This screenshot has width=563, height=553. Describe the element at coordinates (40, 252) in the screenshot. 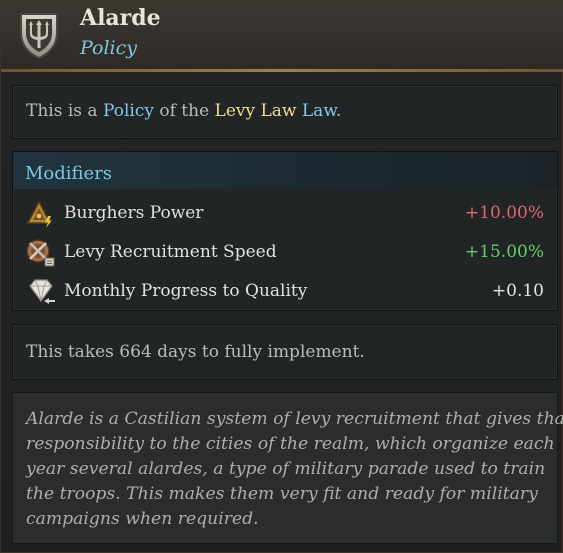

I see `levy-recruitment-icon` at that location.